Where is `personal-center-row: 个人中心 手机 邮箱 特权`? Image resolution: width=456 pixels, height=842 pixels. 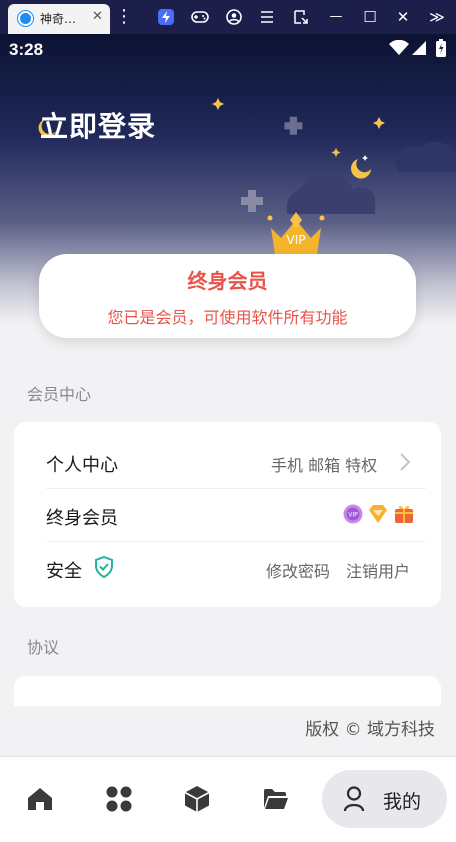
personal-center-row: 个人中心 手机 邮箱 特权 is located at coordinates (227, 462).